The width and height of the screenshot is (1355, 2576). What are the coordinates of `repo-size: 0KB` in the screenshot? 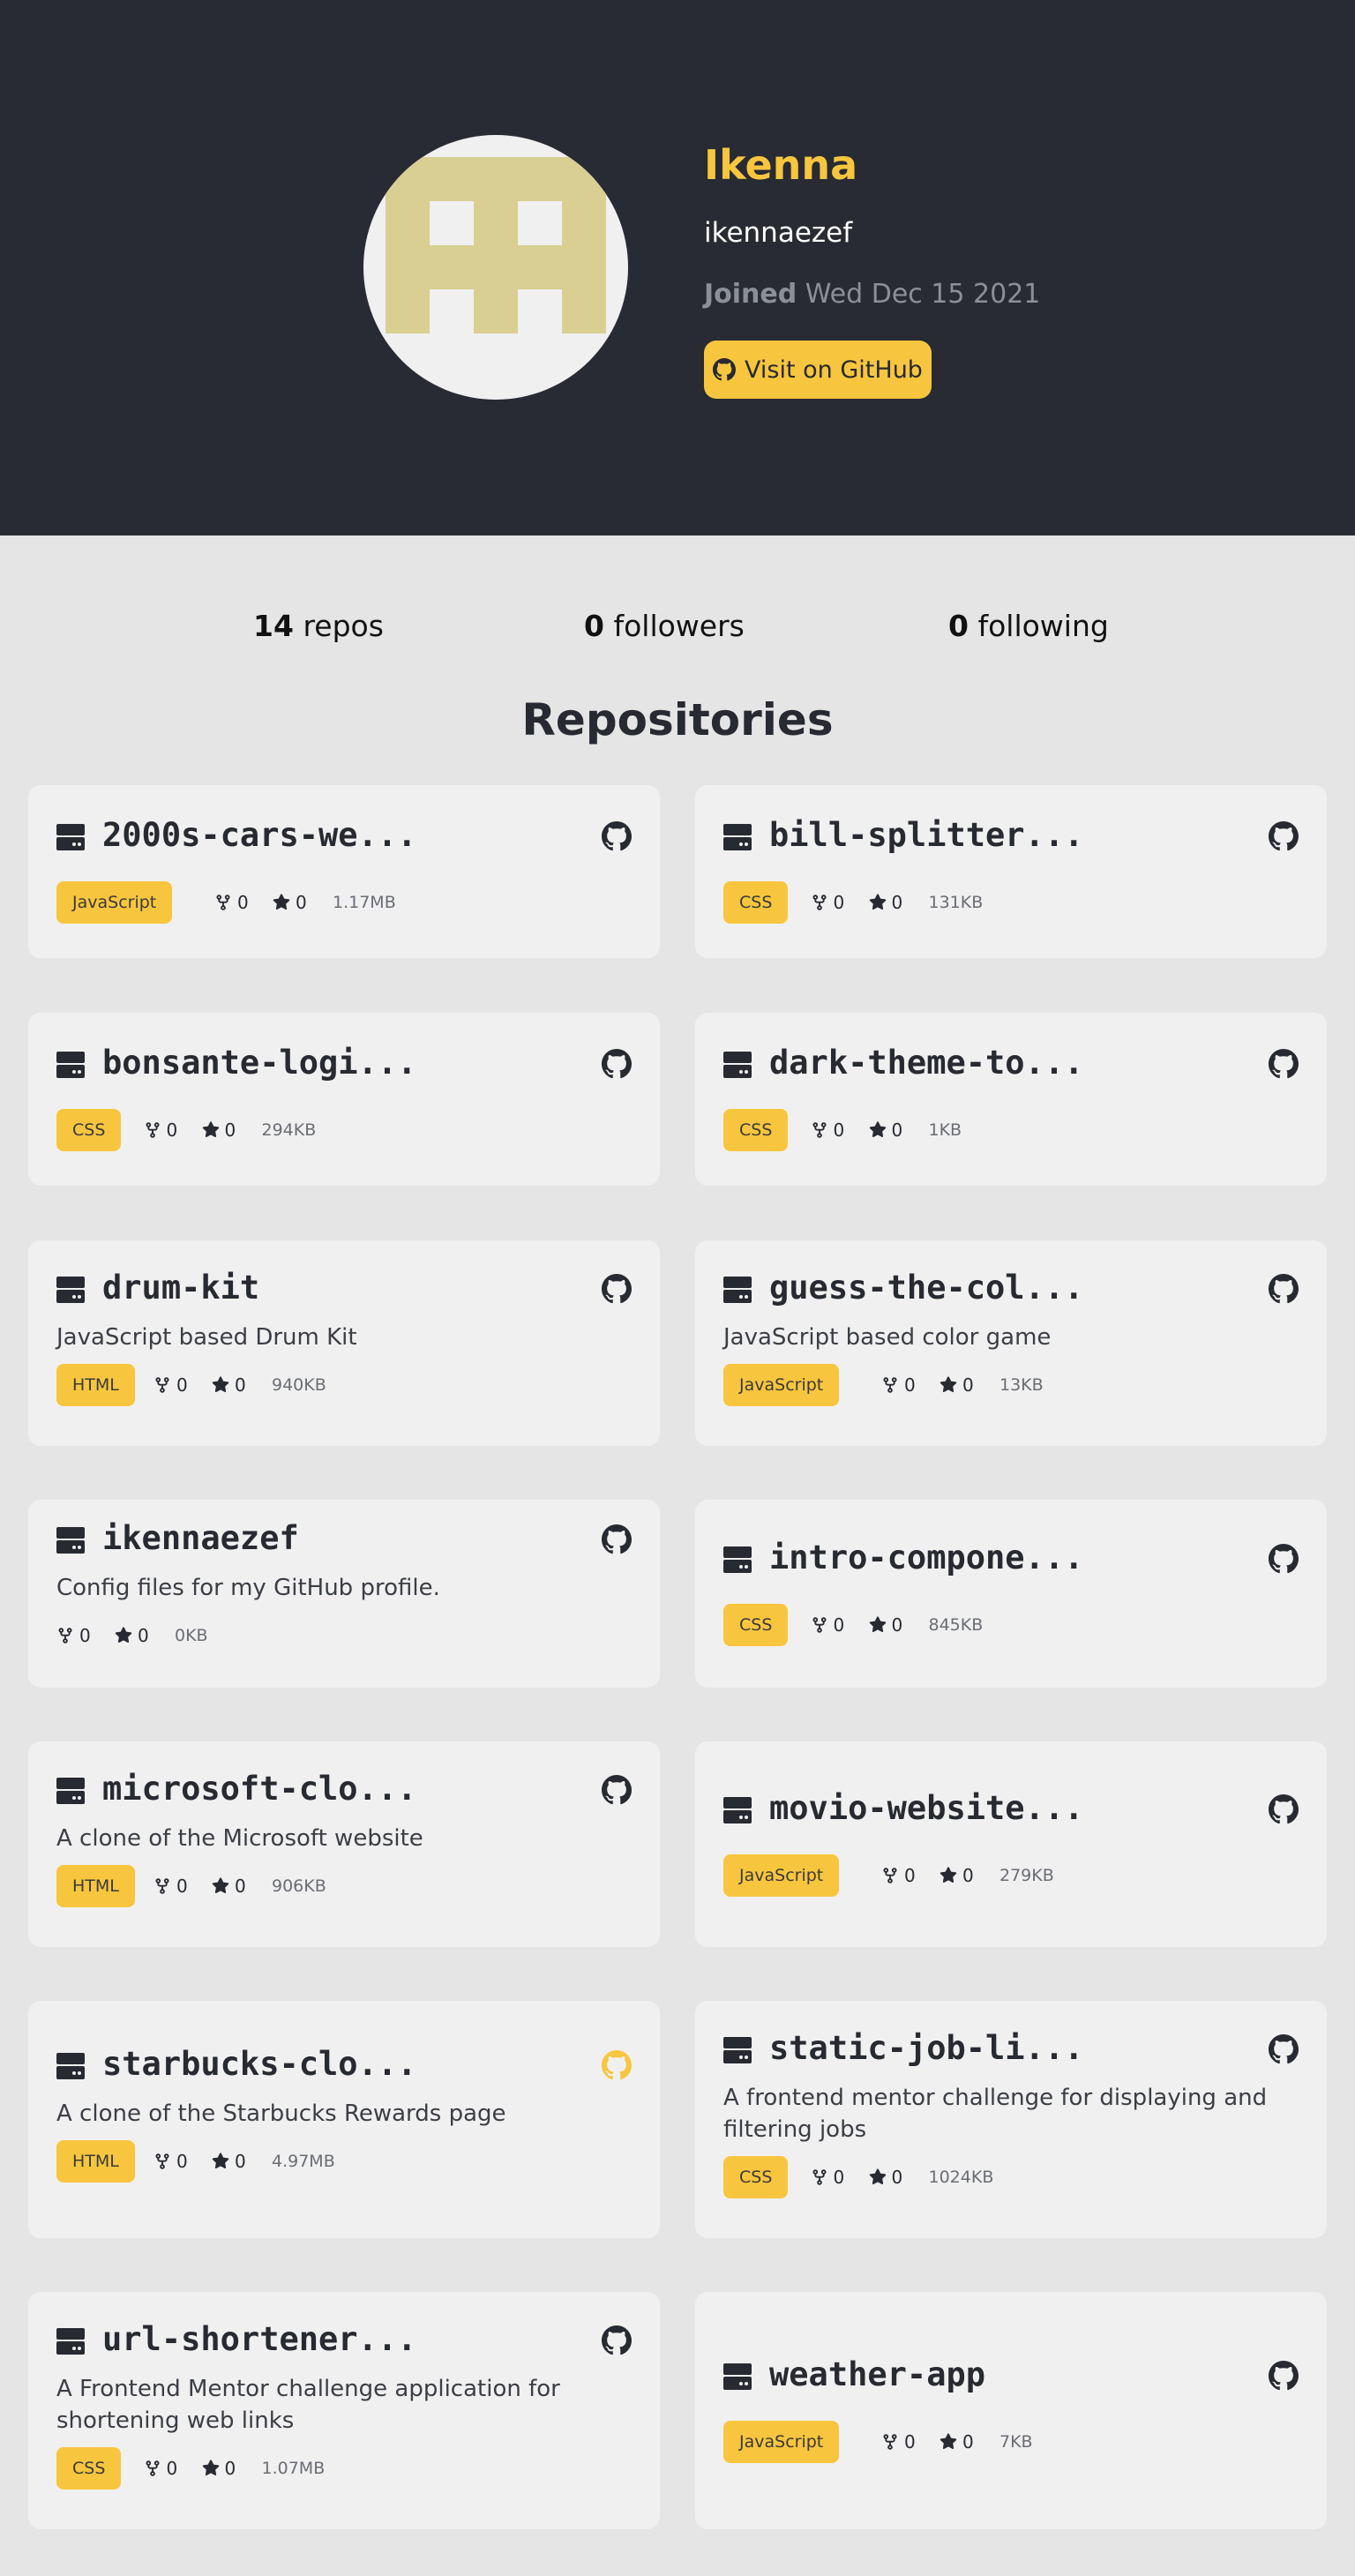 It's located at (191, 1636).